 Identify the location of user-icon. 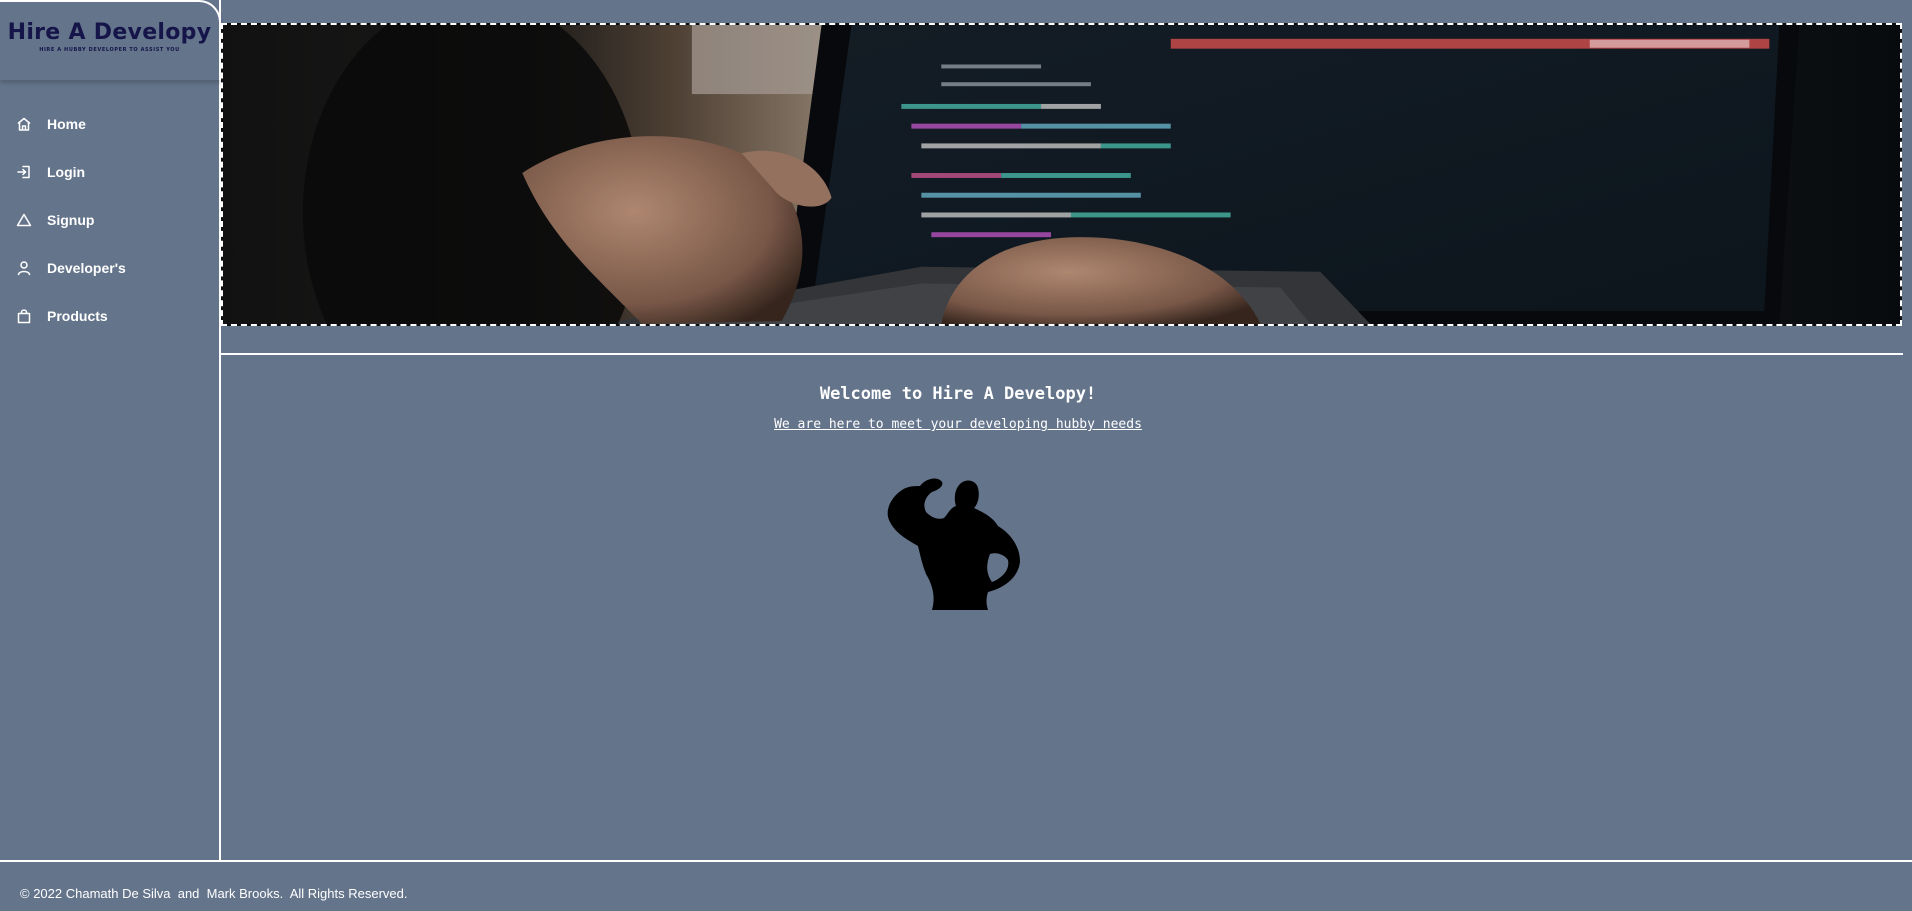
(24, 268).